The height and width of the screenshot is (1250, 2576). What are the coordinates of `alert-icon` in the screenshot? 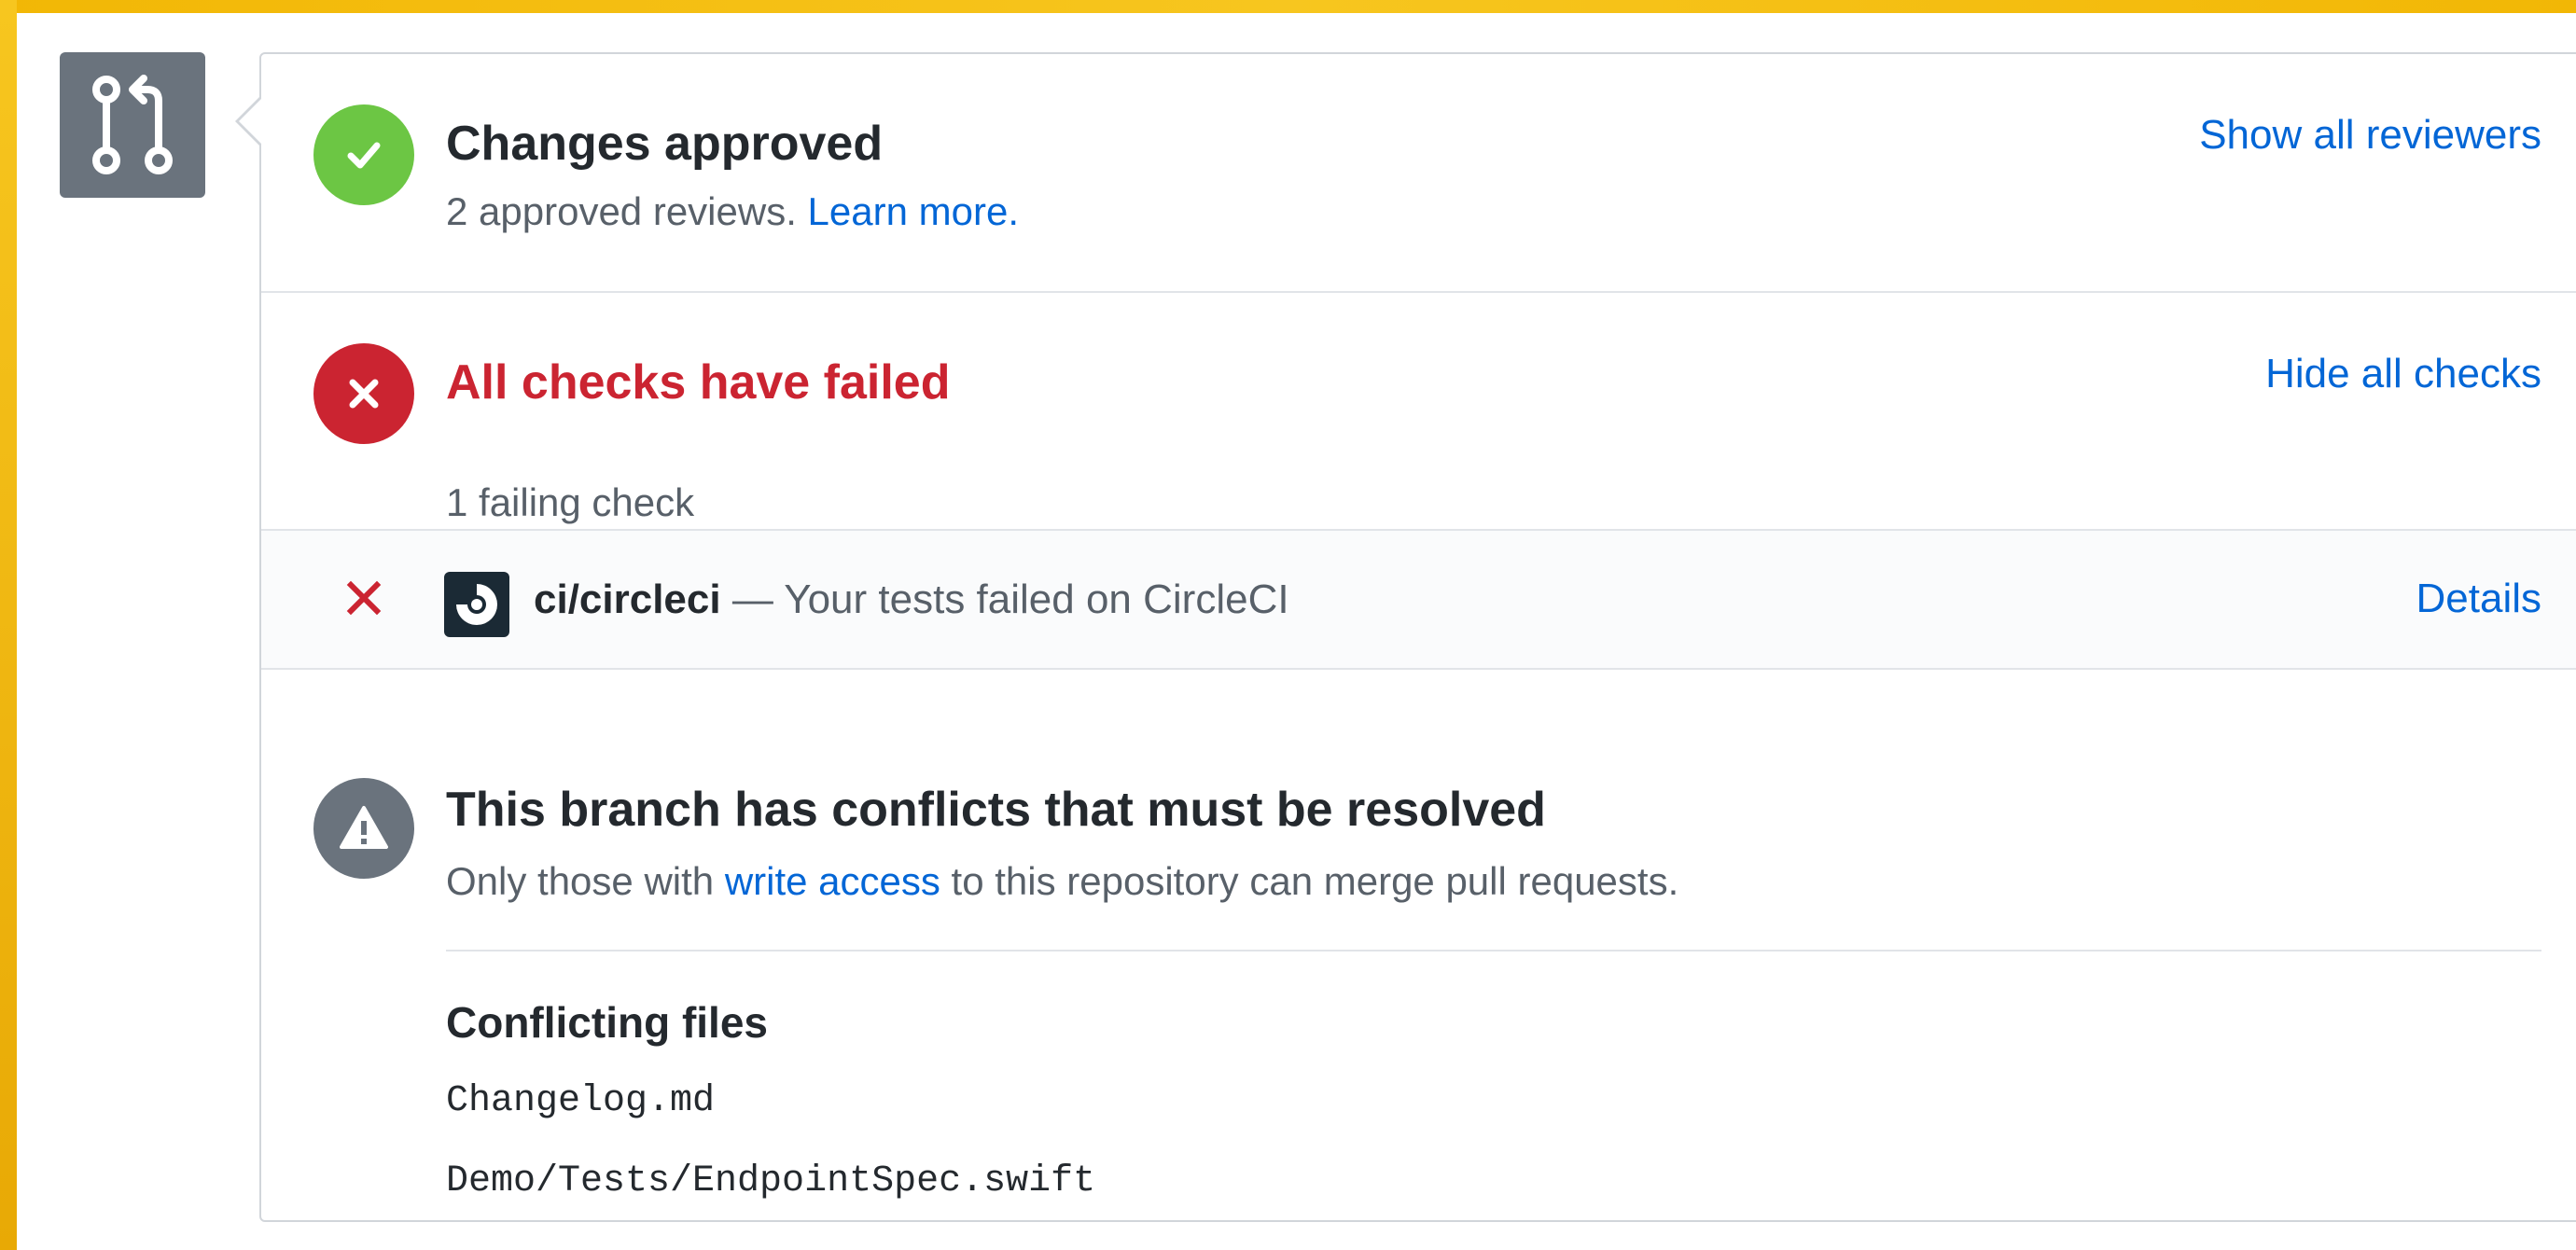 It's located at (364, 828).